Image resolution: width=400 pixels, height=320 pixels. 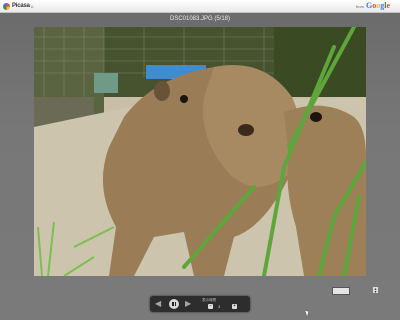 I want to click on slideshow-controls: ◀ ▶ 表示時間 − 3 +, so click(x=200, y=304).